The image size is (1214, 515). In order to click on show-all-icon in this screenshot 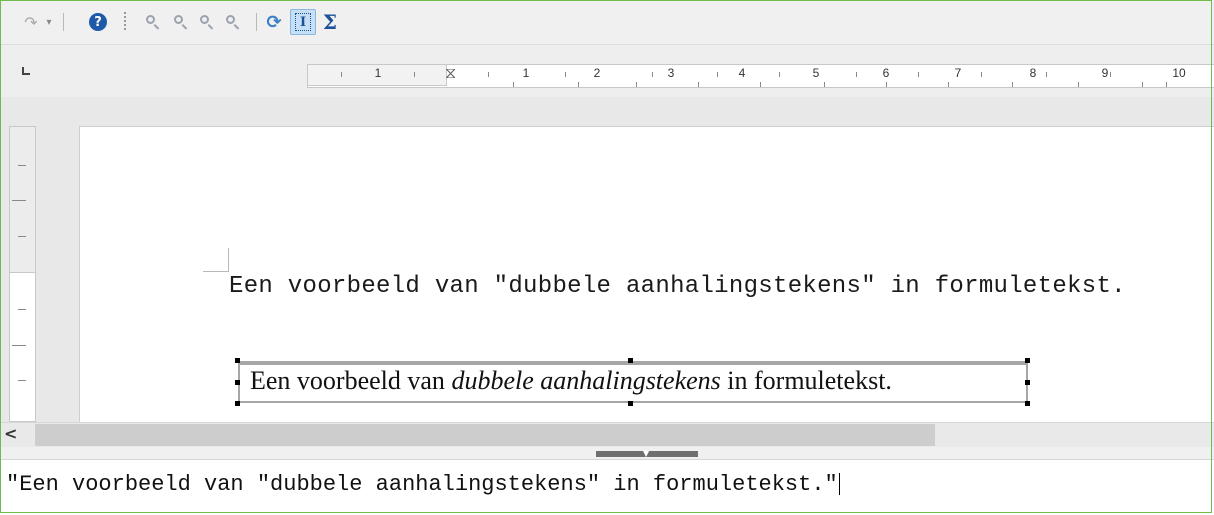, I will do `click(233, 22)`.